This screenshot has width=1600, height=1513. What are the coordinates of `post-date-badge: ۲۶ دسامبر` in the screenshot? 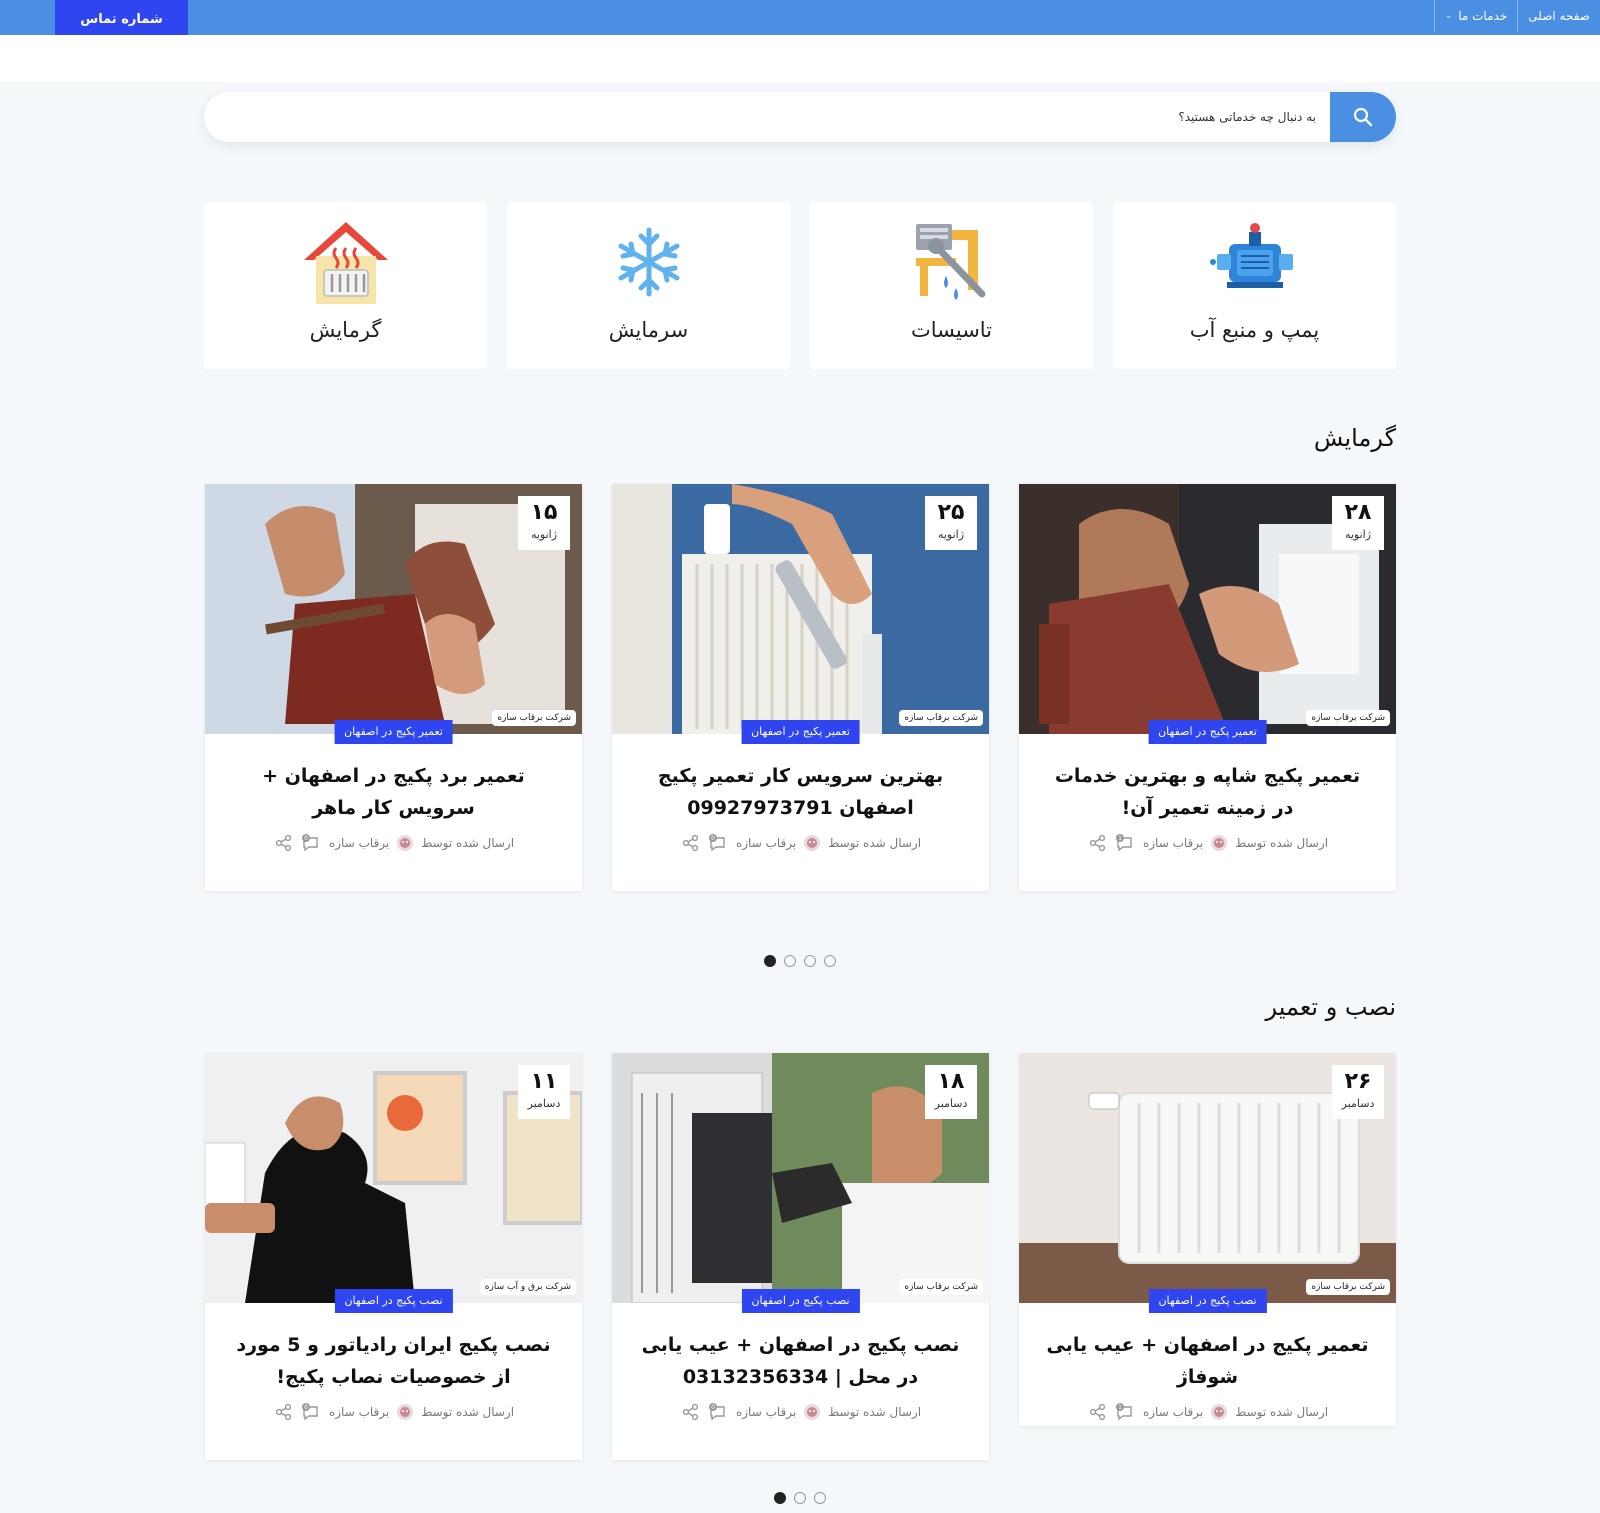 It's located at (1358, 1092).